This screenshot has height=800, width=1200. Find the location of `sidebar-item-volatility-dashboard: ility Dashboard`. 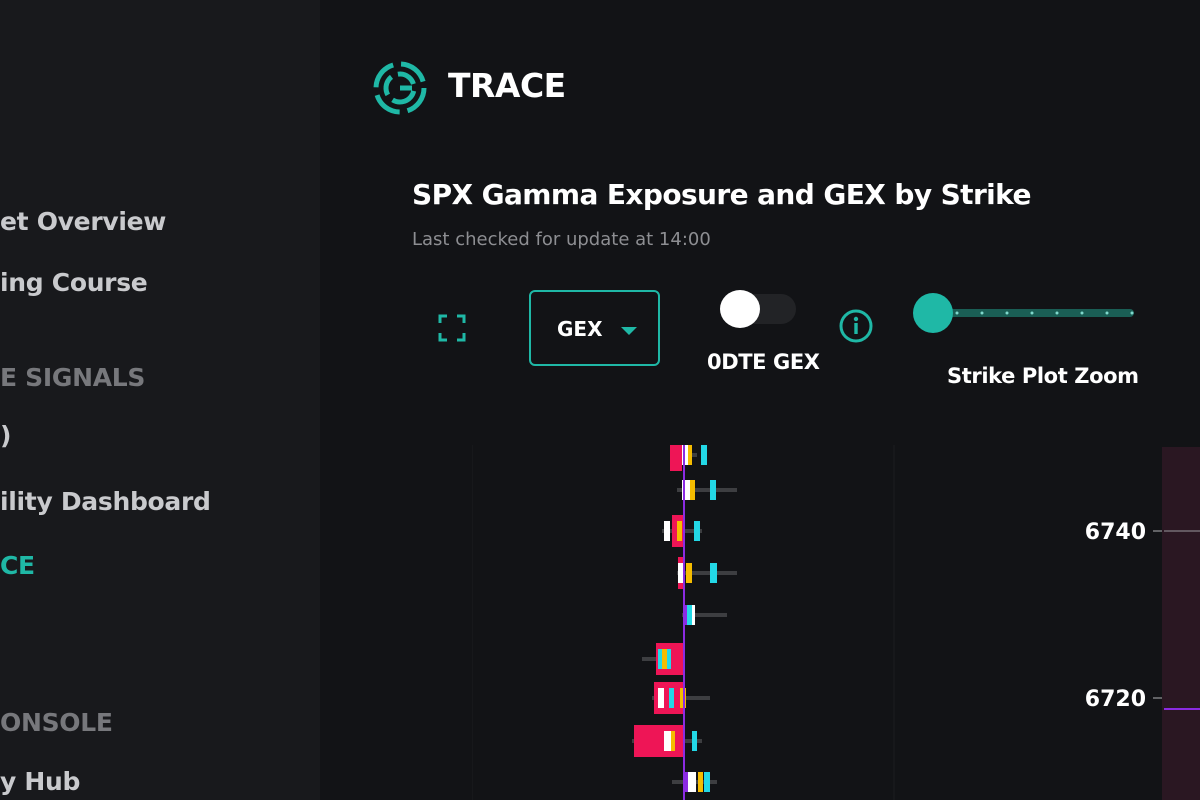

sidebar-item-volatility-dashboard: ility Dashboard is located at coordinates (105, 501).